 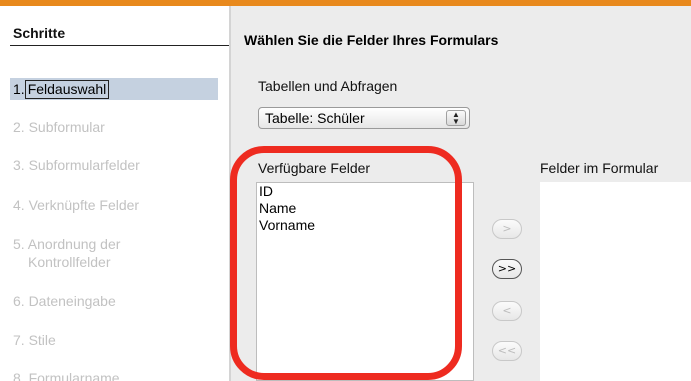 What do you see at coordinates (314, 168) in the screenshot?
I see `available-fields-label: Verfügbare Felder` at bounding box center [314, 168].